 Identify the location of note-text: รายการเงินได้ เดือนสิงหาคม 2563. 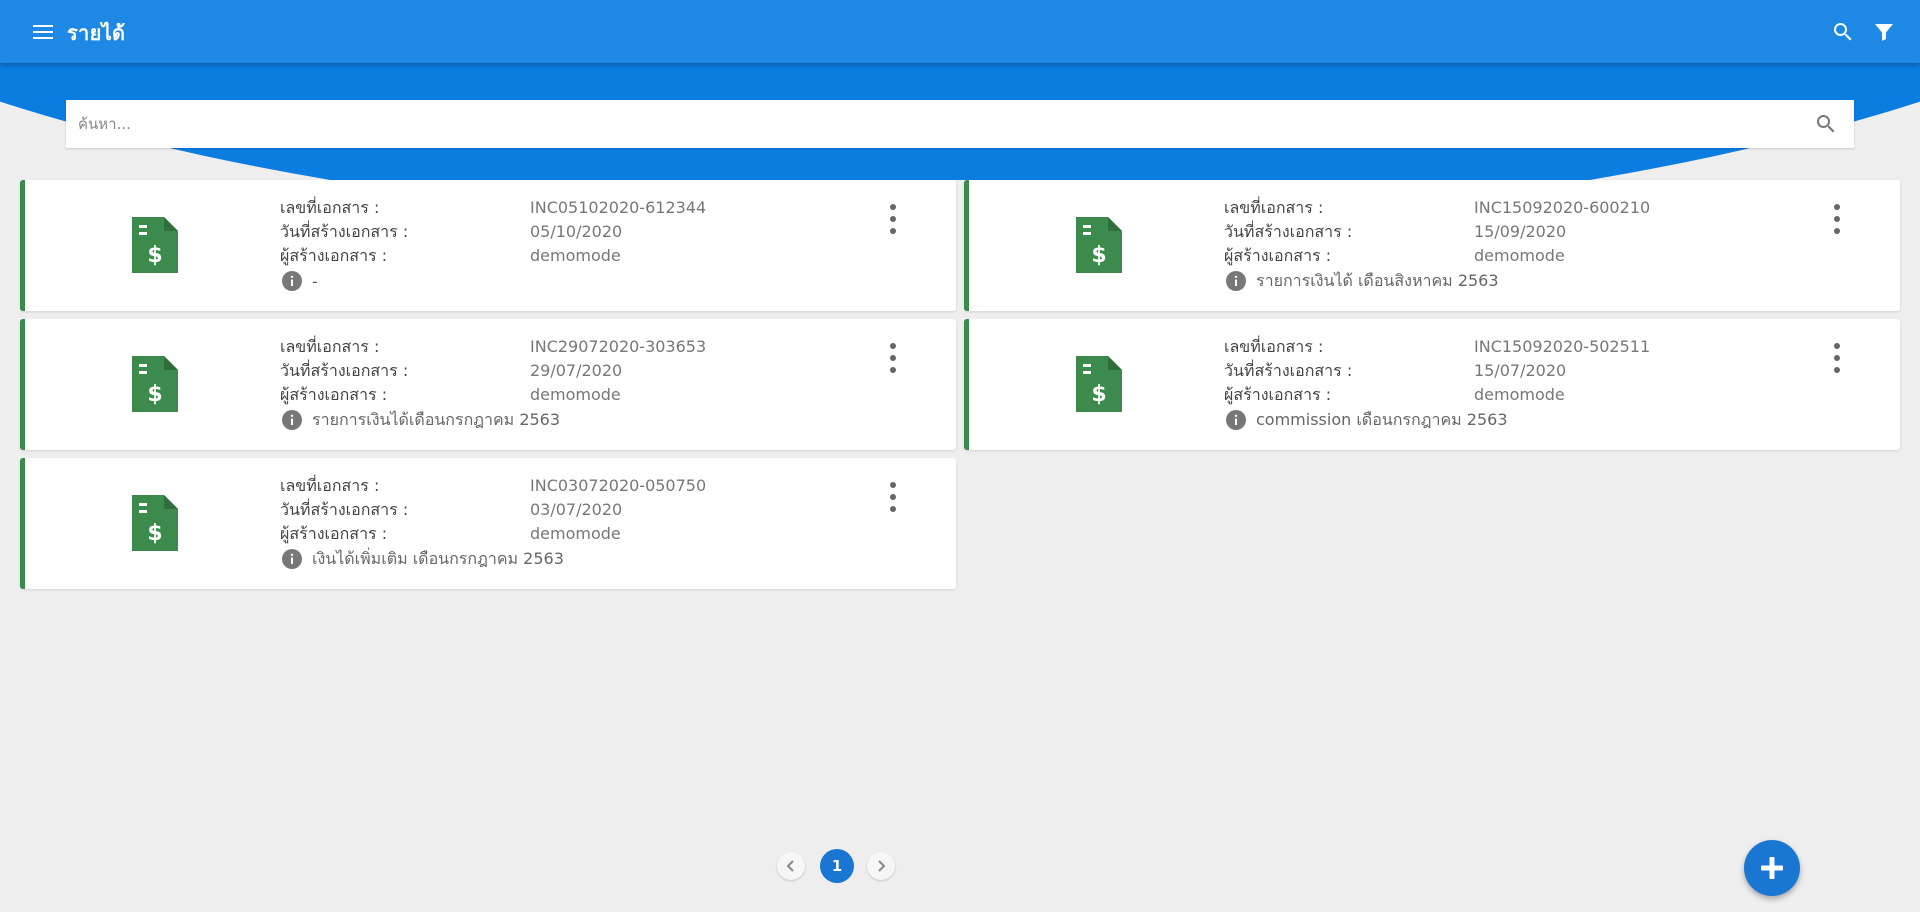
(1377, 280).